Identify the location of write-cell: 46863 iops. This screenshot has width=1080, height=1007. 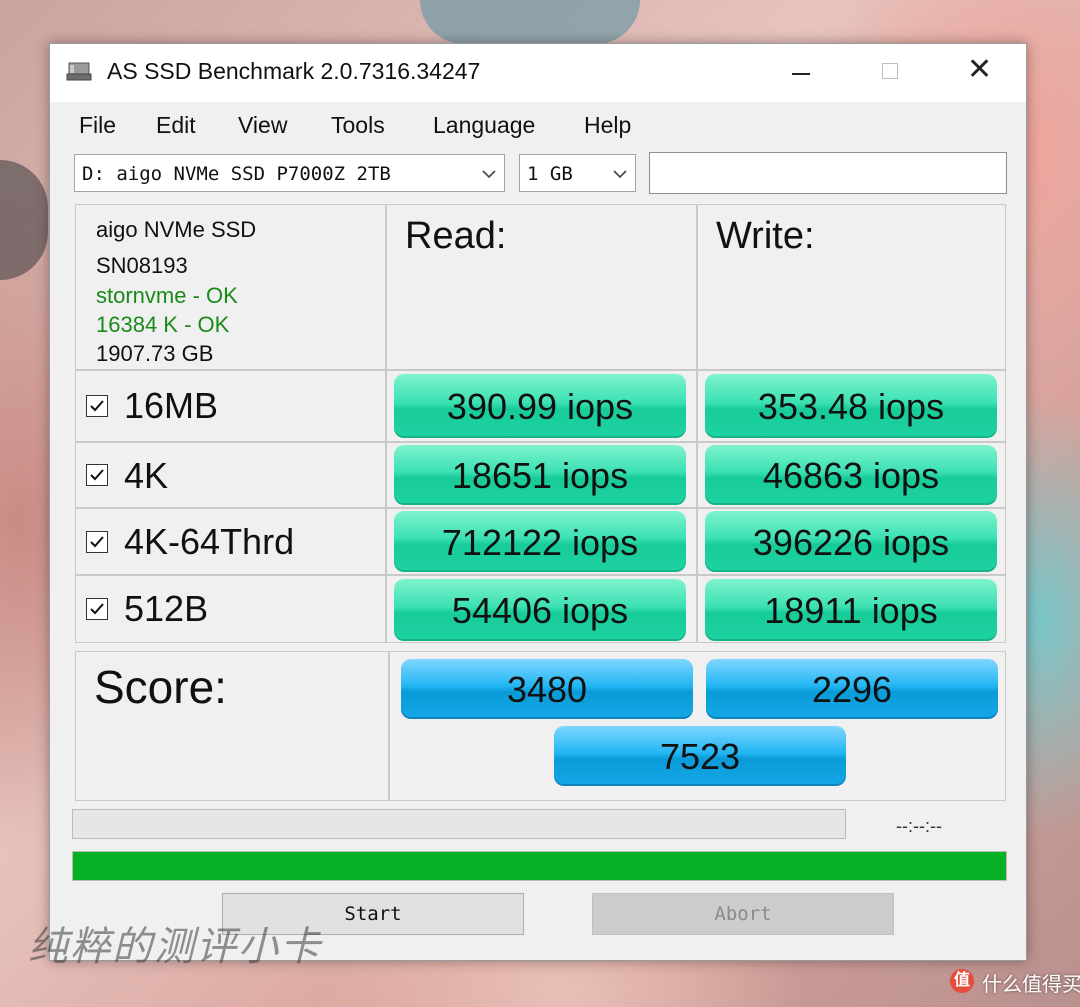
(851, 475).